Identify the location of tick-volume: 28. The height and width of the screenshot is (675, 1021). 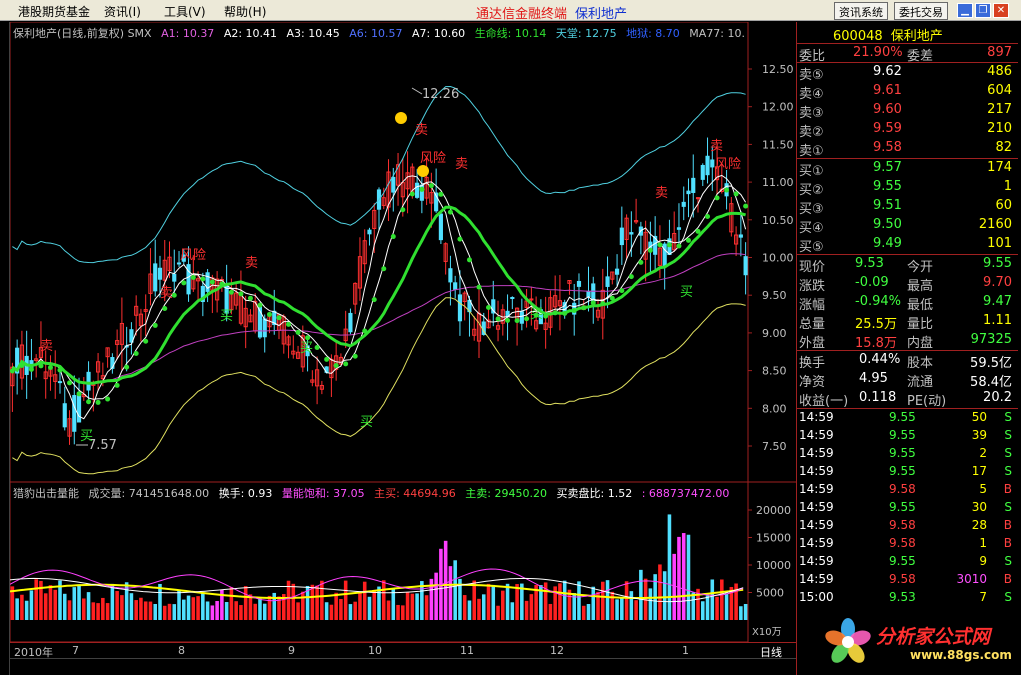
(979, 525).